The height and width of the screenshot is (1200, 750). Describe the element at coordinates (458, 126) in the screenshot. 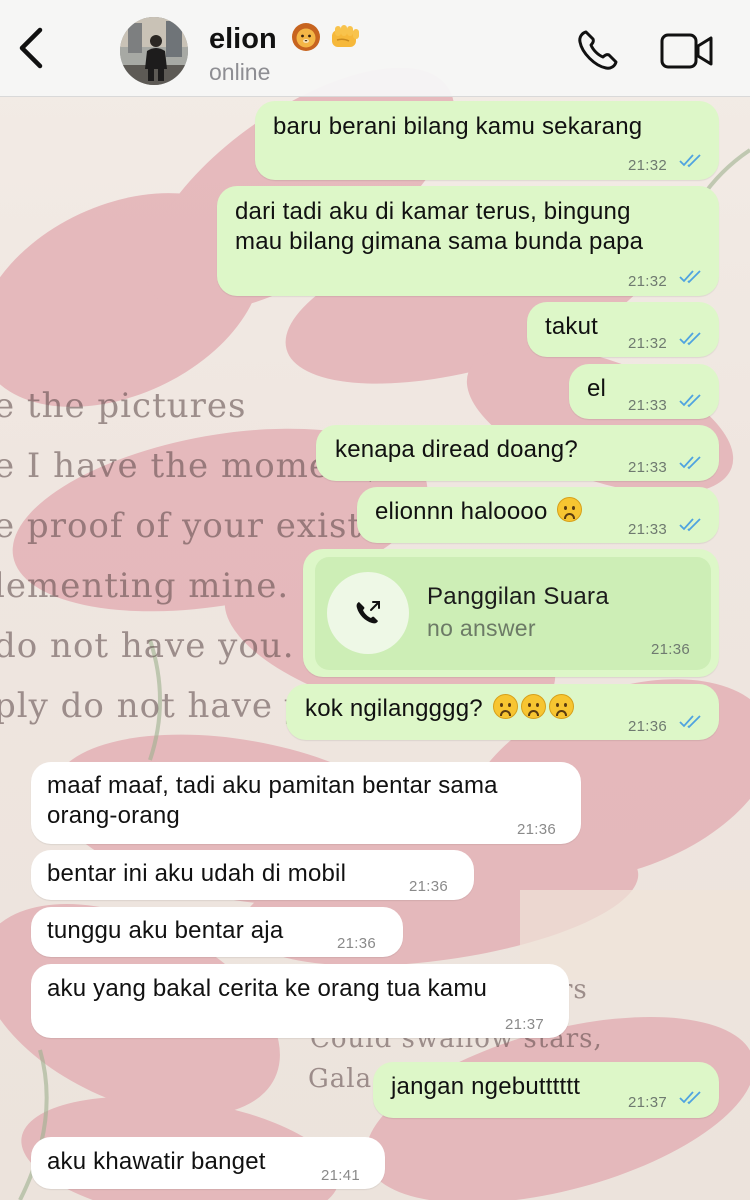

I see `message-text: baru berani bilang kamu sekarang` at that location.